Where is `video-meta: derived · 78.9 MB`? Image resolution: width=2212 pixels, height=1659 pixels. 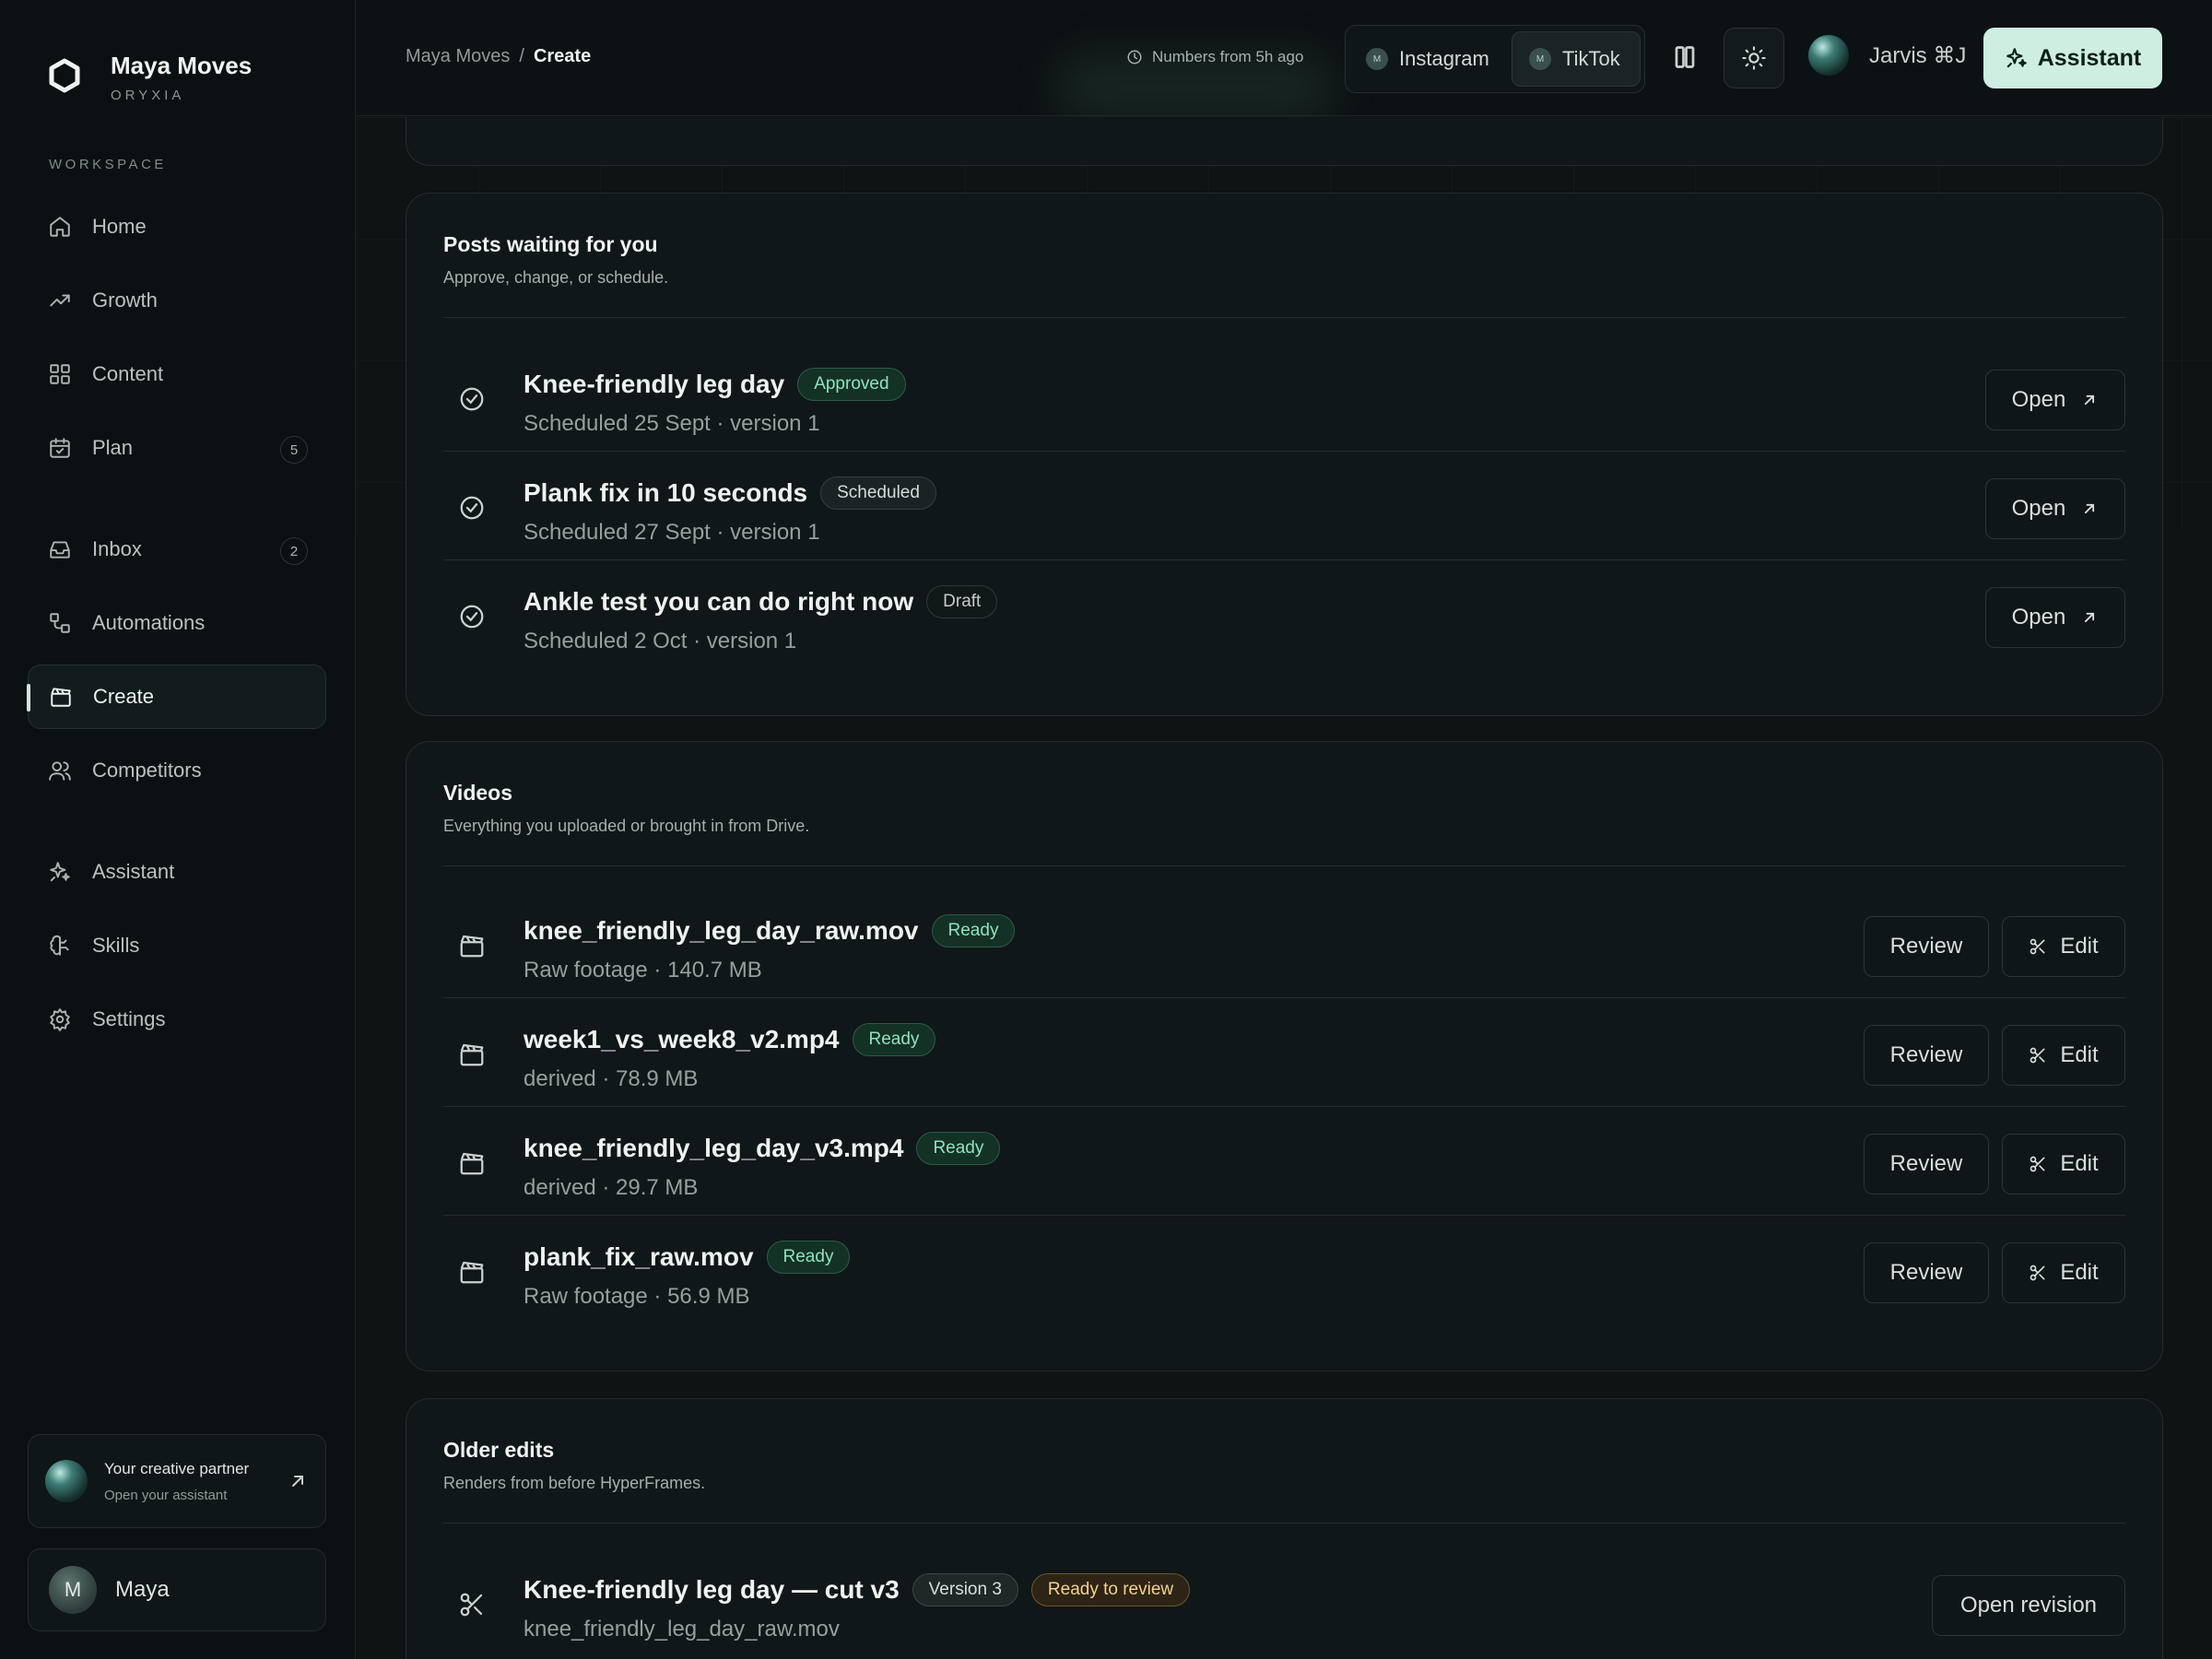
video-meta: derived · 78.9 MB is located at coordinates (611, 1078).